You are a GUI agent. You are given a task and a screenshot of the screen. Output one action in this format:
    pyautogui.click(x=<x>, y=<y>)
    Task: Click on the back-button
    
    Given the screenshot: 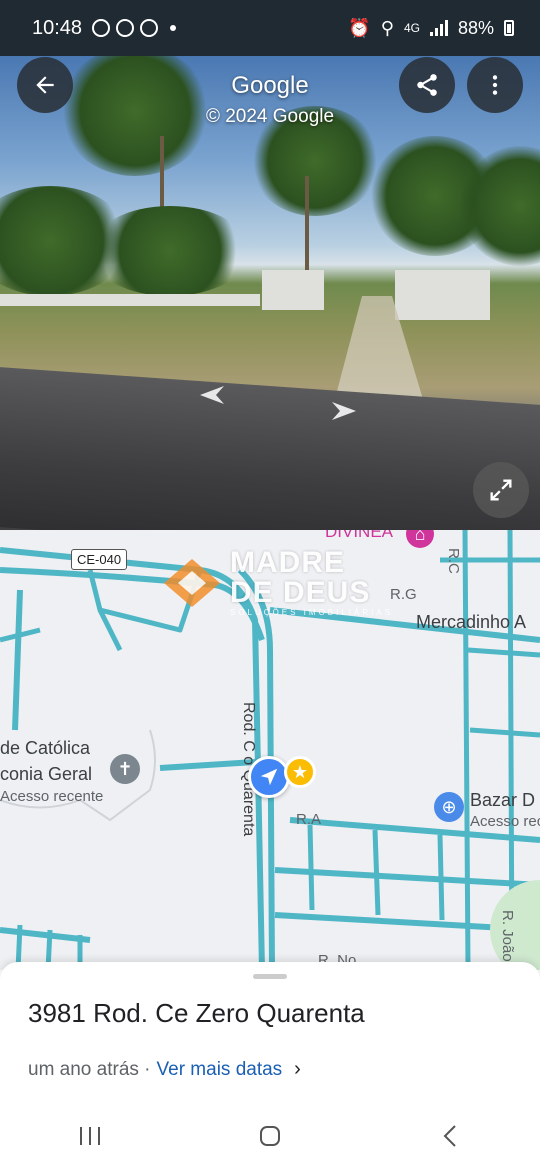 What is the action you would take?
    pyautogui.click(x=45, y=85)
    